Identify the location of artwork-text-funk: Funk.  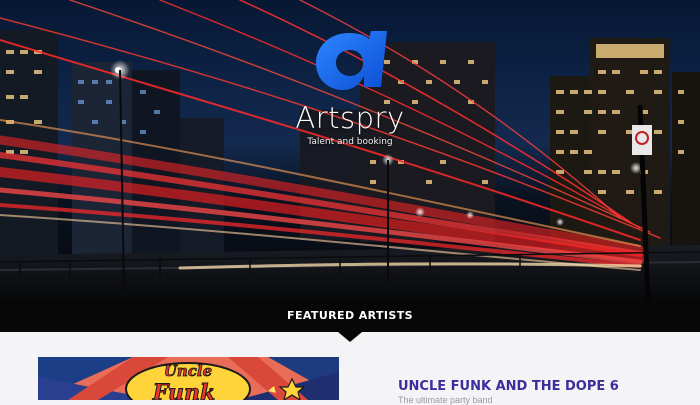
(183, 390).